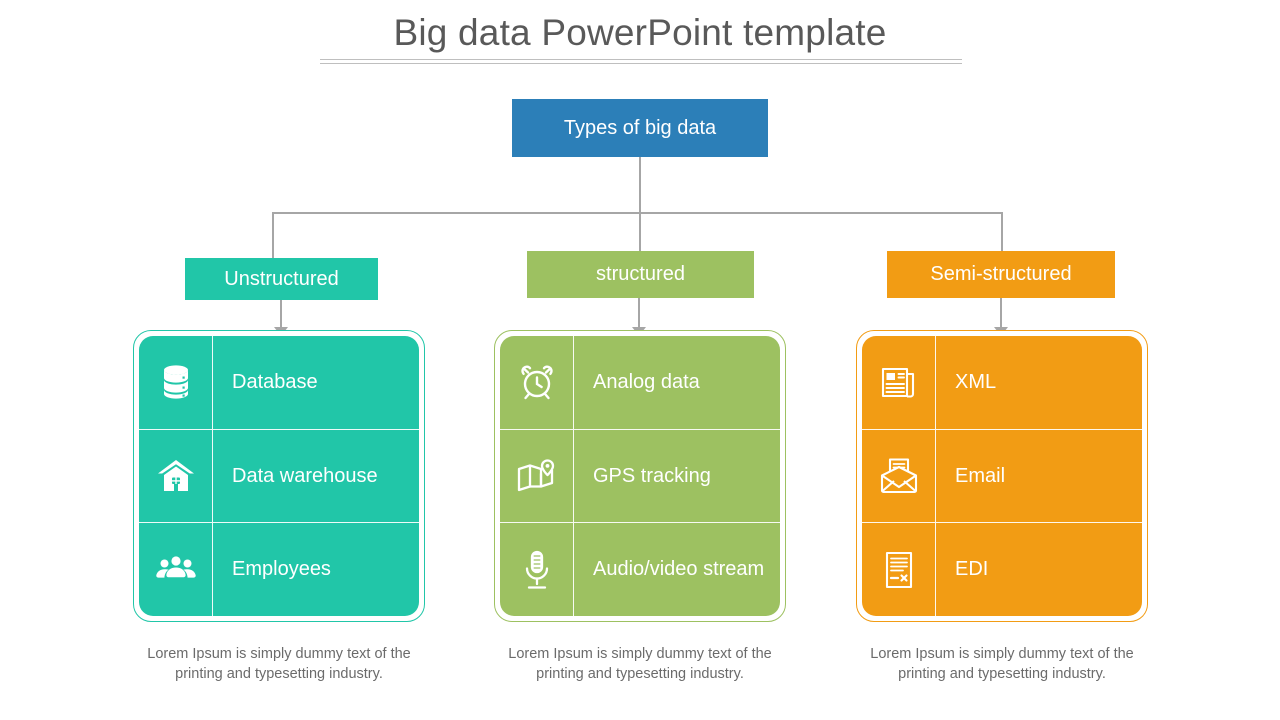 Image resolution: width=1280 pixels, height=720 pixels. I want to click on card-row-analog-data: Analog data, so click(640, 382).